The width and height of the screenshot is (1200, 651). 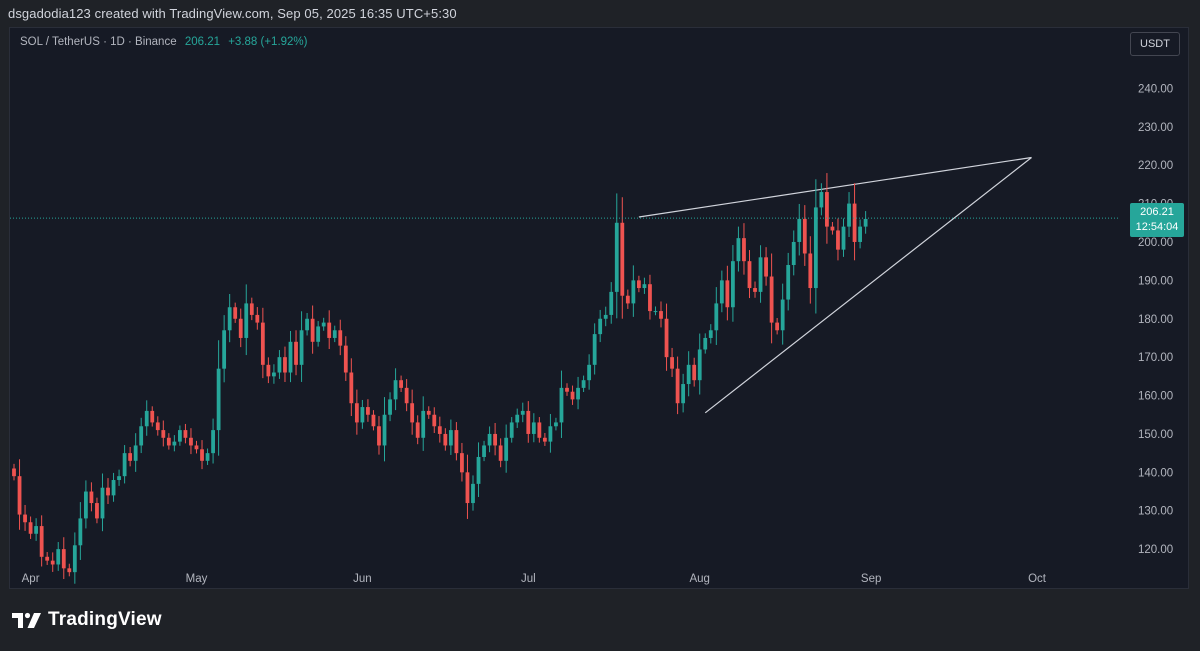 What do you see at coordinates (1155, 44) in the screenshot?
I see `currency-button: USDT` at bounding box center [1155, 44].